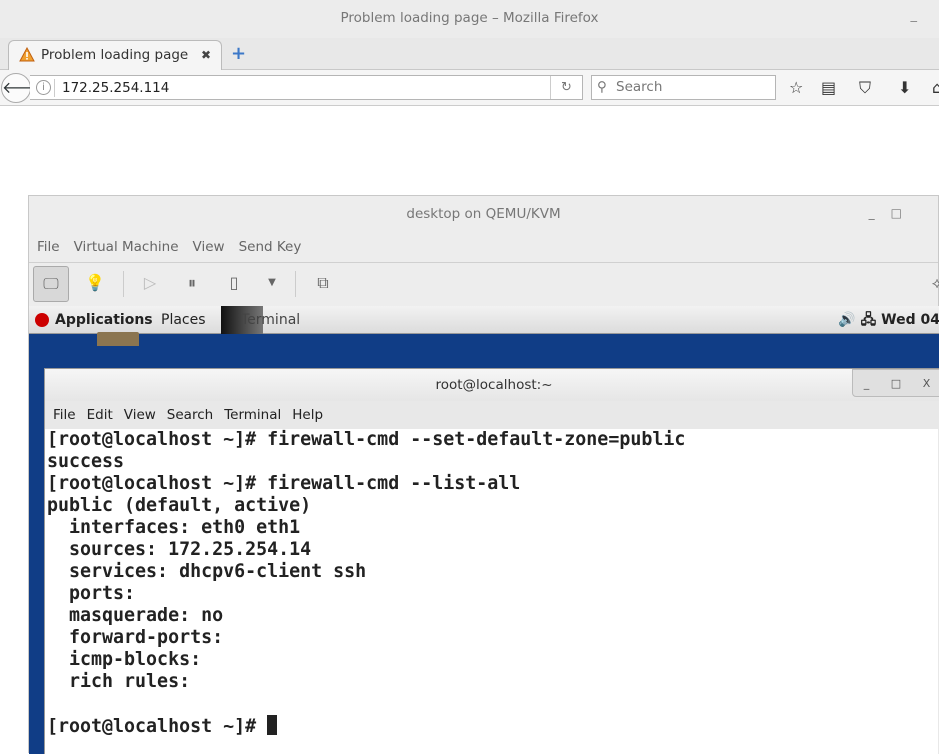  Describe the element at coordinates (234, 284) in the screenshot. I see `power-icon: ▯` at that location.